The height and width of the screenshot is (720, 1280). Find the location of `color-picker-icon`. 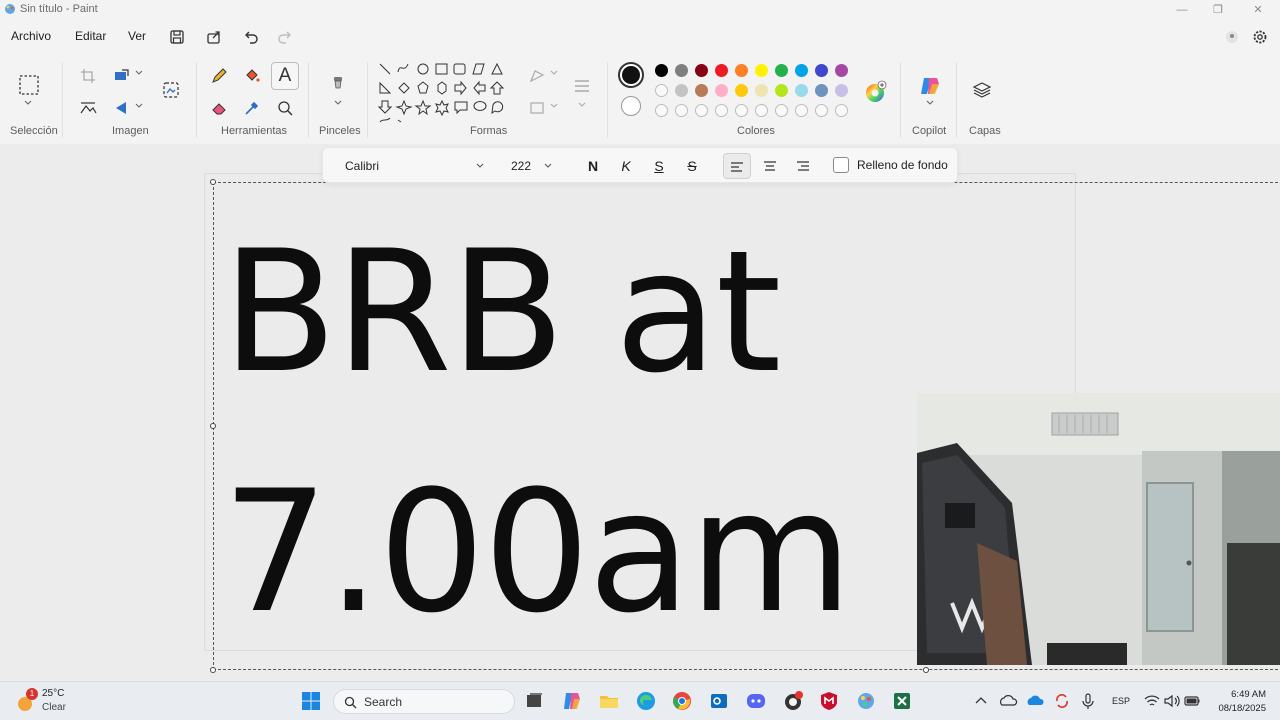

color-picker-icon is located at coordinates (252, 108).